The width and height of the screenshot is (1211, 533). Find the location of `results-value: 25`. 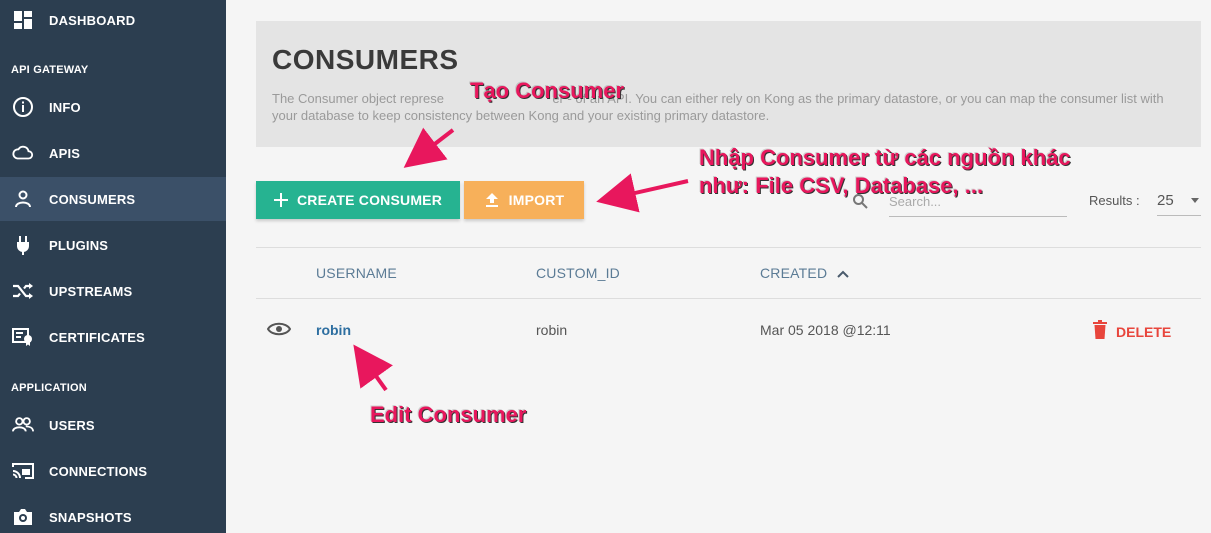

results-value: 25 is located at coordinates (1165, 200).